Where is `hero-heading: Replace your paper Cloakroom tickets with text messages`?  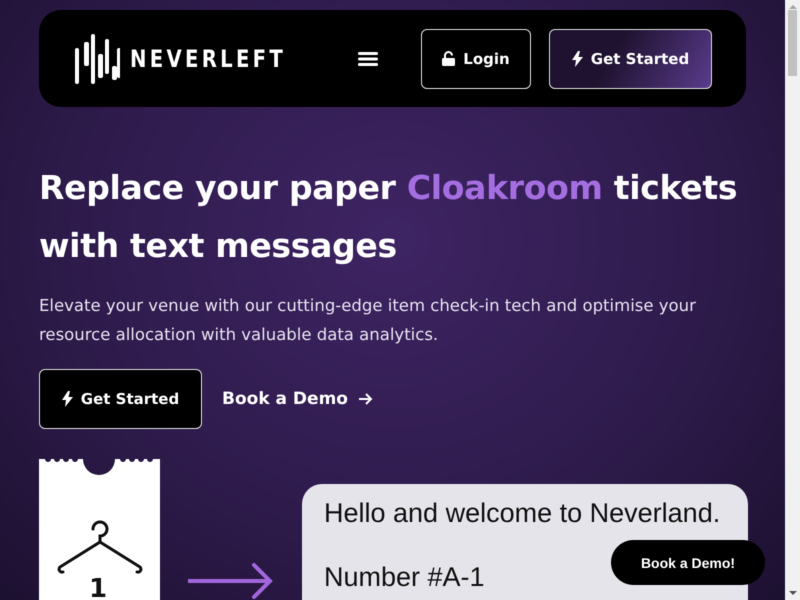
hero-heading: Replace your paper Cloakroom tickets with text messages is located at coordinates (388, 217).